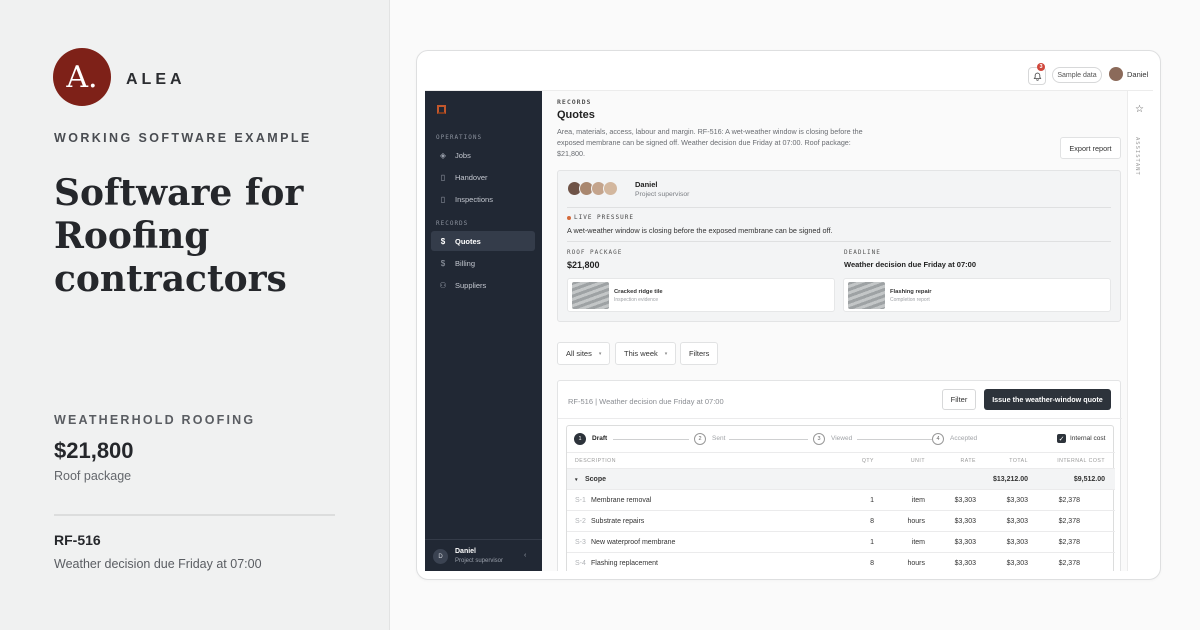  What do you see at coordinates (610, 188) in the screenshot?
I see `avatar` at bounding box center [610, 188].